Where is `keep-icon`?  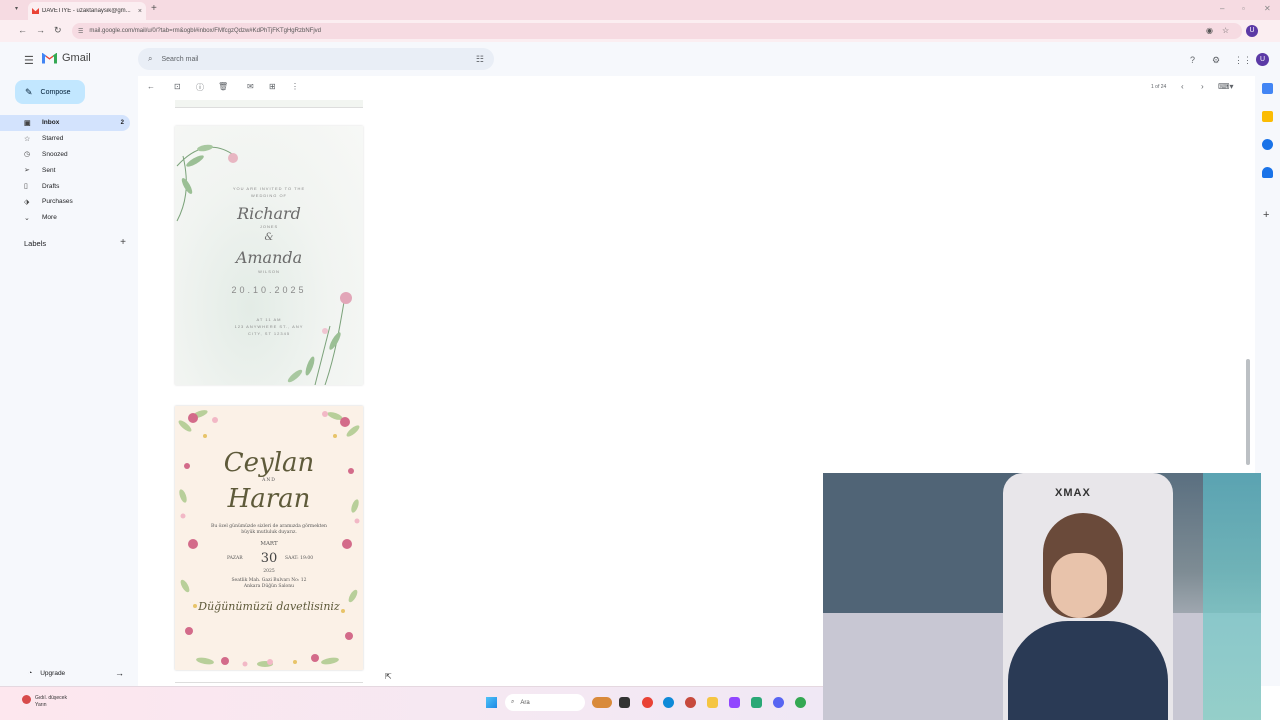
keep-icon is located at coordinates (1267, 116).